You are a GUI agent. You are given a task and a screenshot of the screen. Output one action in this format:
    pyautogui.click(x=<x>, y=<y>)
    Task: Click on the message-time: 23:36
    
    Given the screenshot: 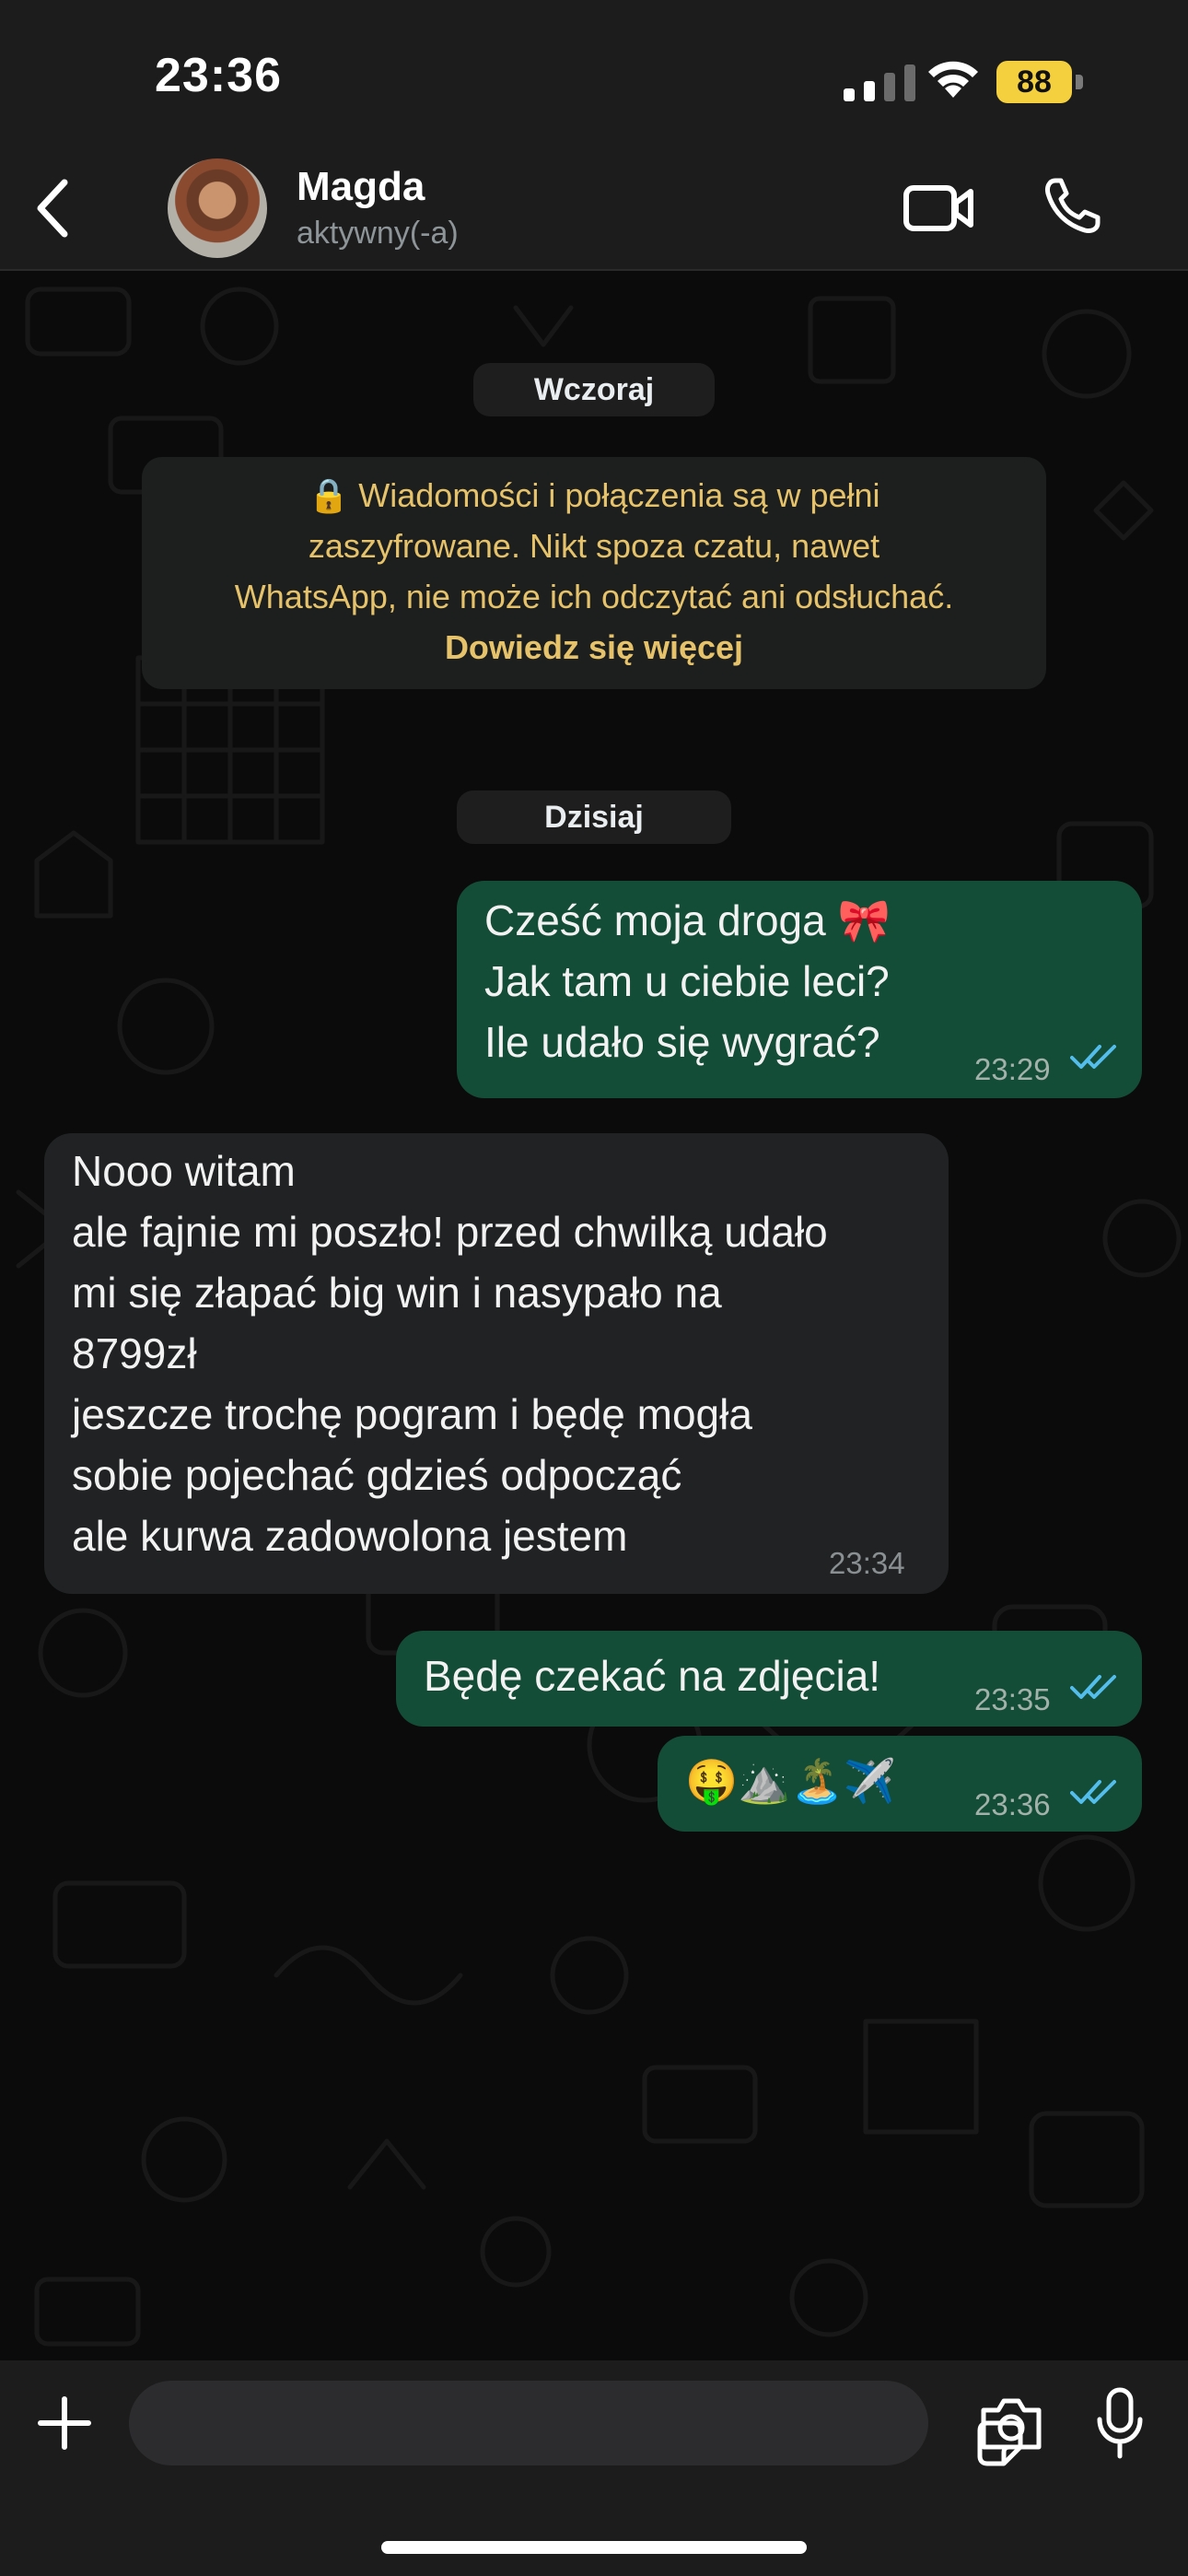 What is the action you would take?
    pyautogui.click(x=1013, y=1804)
    